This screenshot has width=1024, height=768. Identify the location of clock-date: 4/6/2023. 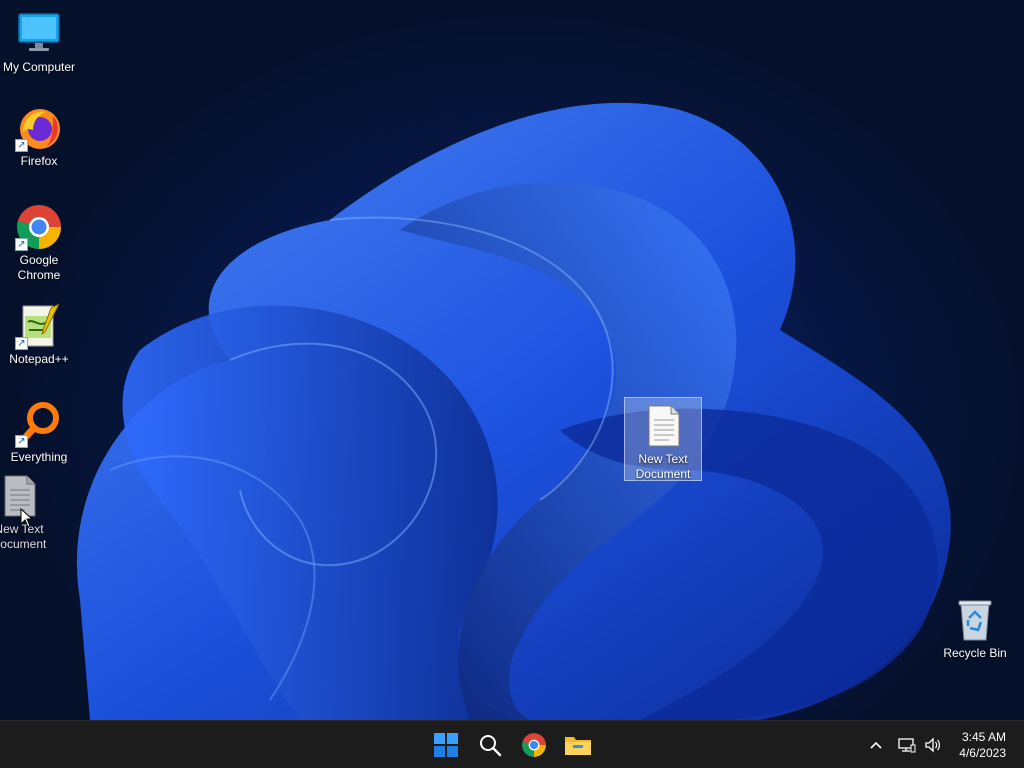
(982, 753).